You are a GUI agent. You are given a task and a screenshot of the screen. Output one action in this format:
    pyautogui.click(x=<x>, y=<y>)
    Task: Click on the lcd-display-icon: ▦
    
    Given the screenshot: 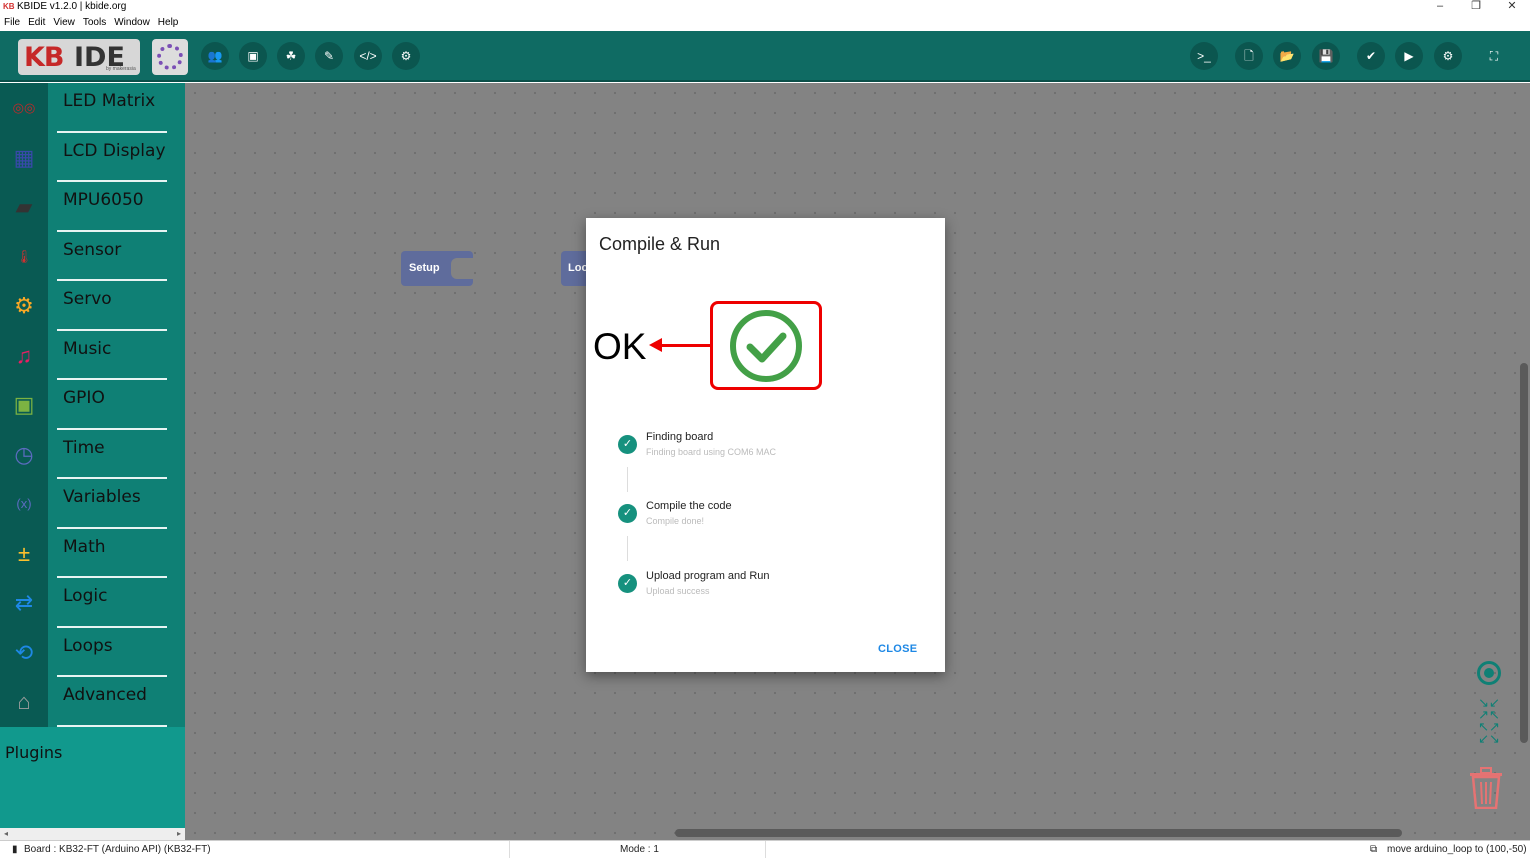 What is the action you would take?
    pyautogui.click(x=24, y=157)
    